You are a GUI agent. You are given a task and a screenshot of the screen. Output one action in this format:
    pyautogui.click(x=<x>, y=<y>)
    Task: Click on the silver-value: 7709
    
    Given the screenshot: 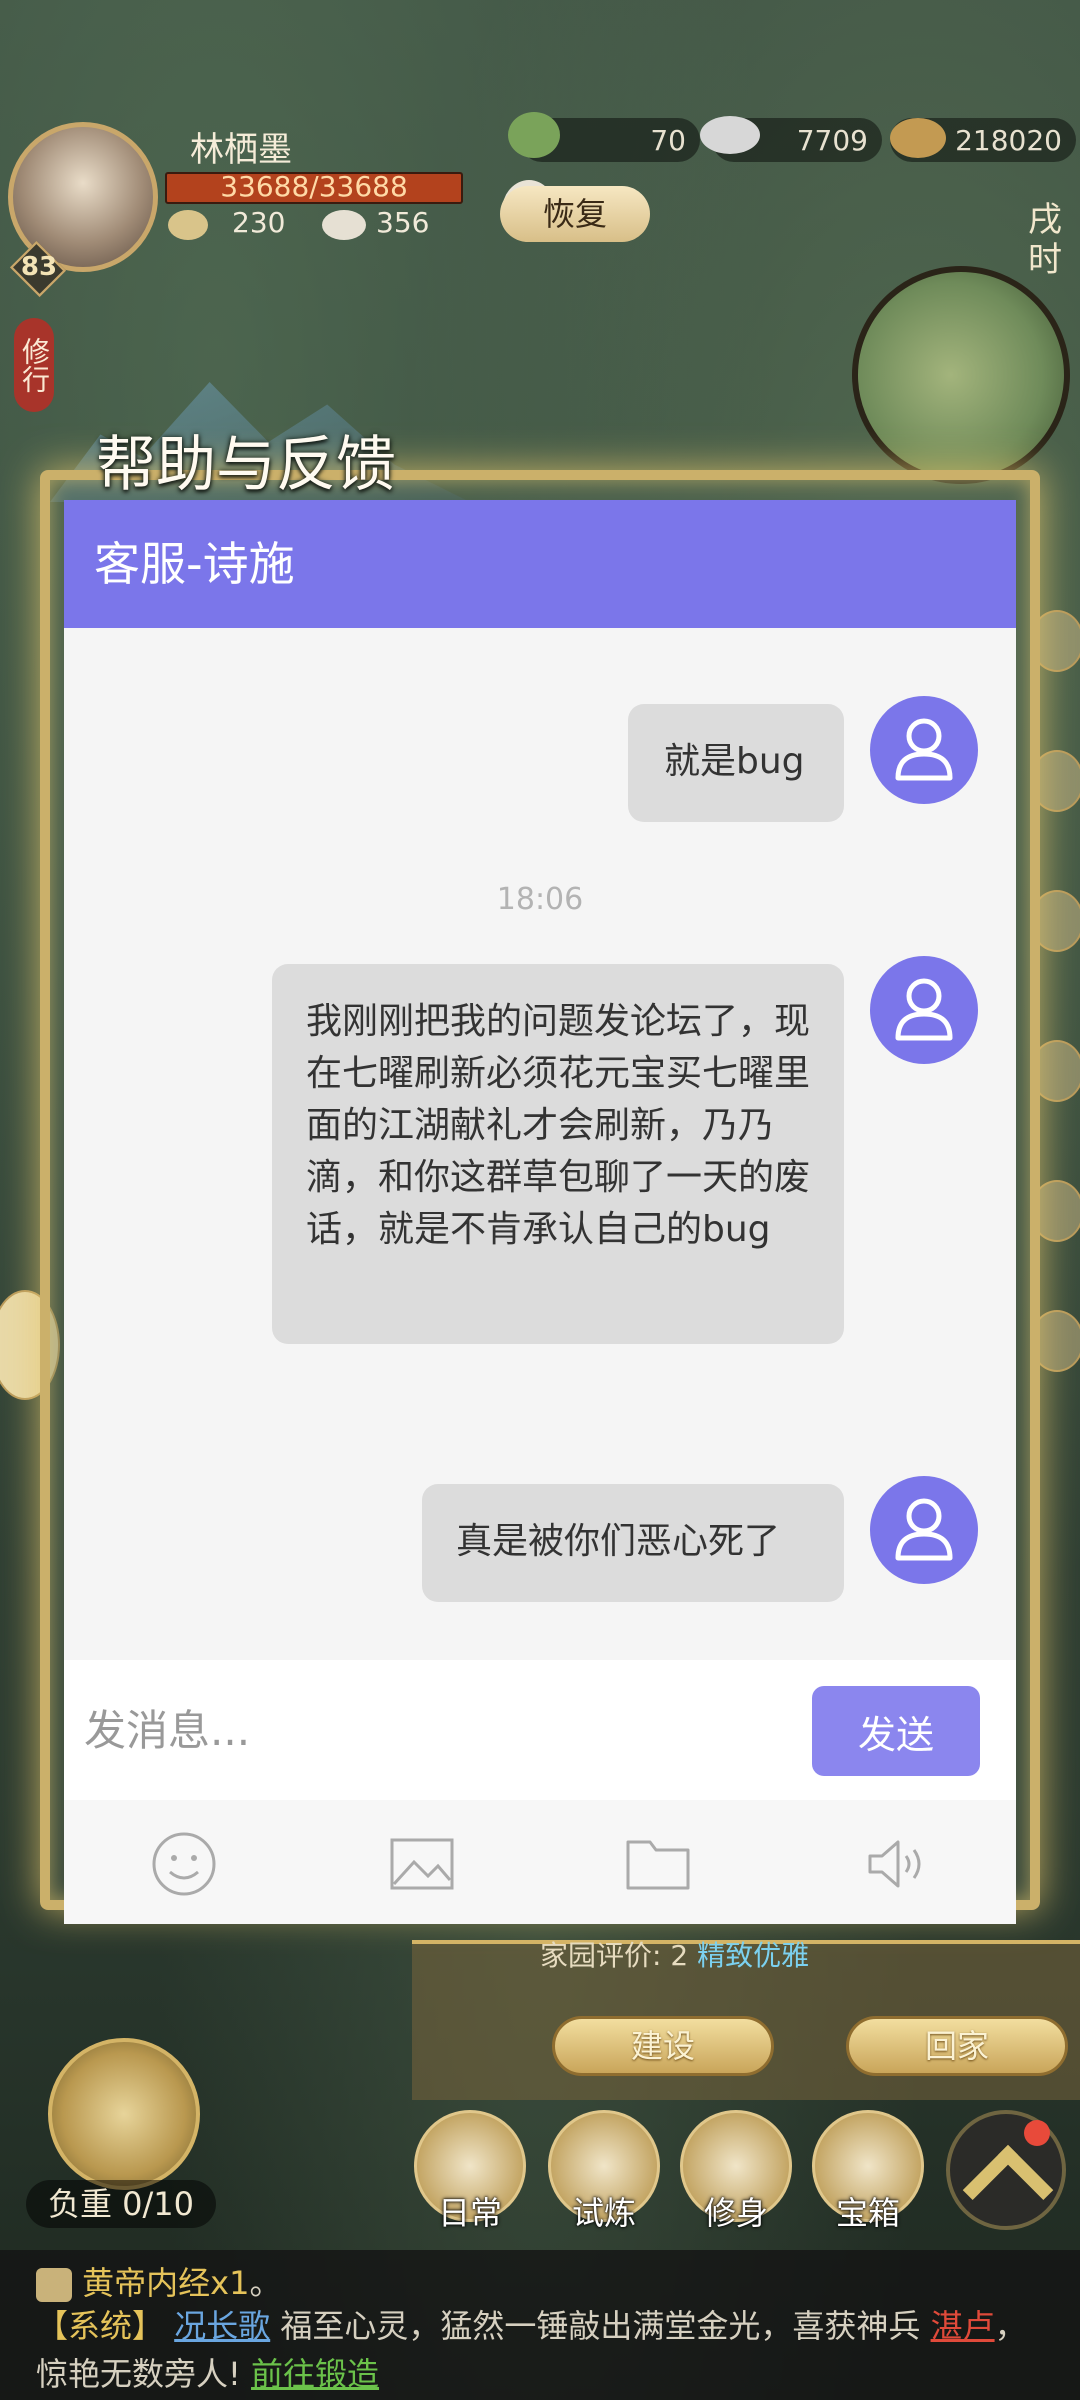 What is the action you would take?
    pyautogui.click(x=832, y=140)
    